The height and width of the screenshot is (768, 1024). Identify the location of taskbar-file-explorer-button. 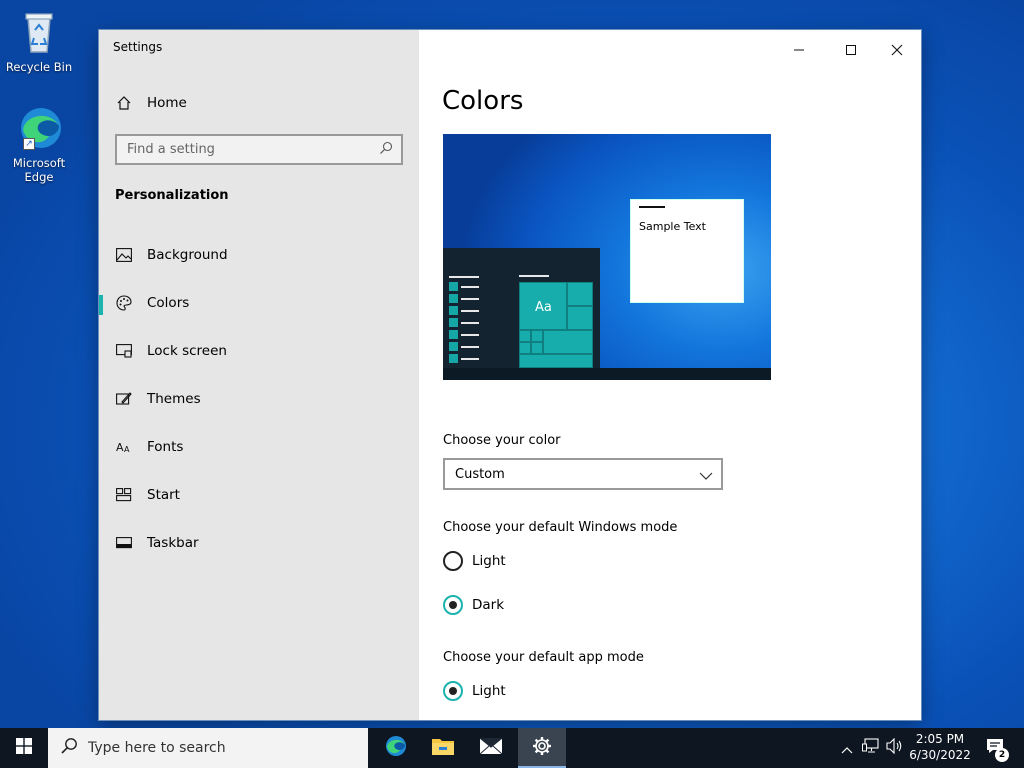
(443, 748).